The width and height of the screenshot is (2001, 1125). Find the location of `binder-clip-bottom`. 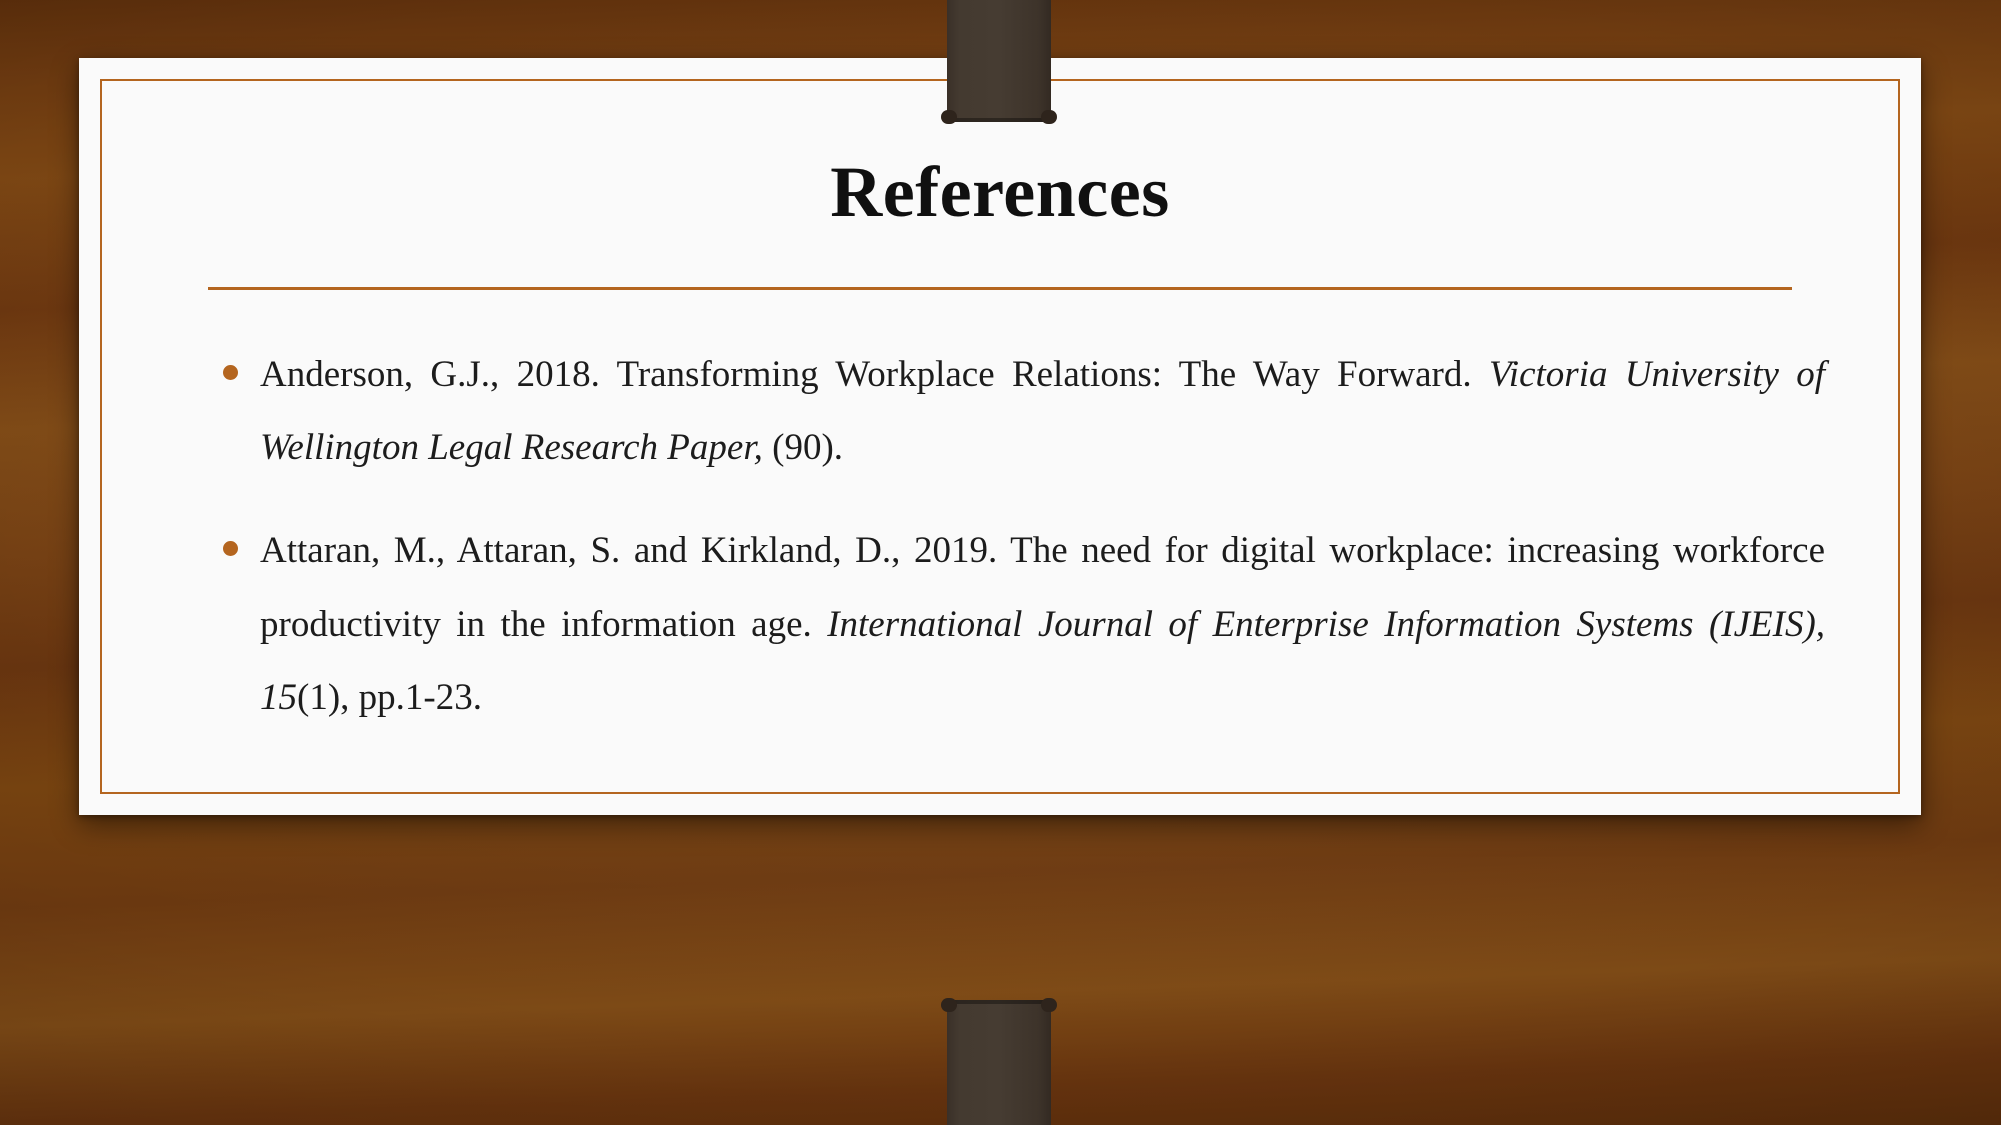

binder-clip-bottom is located at coordinates (999, 1061).